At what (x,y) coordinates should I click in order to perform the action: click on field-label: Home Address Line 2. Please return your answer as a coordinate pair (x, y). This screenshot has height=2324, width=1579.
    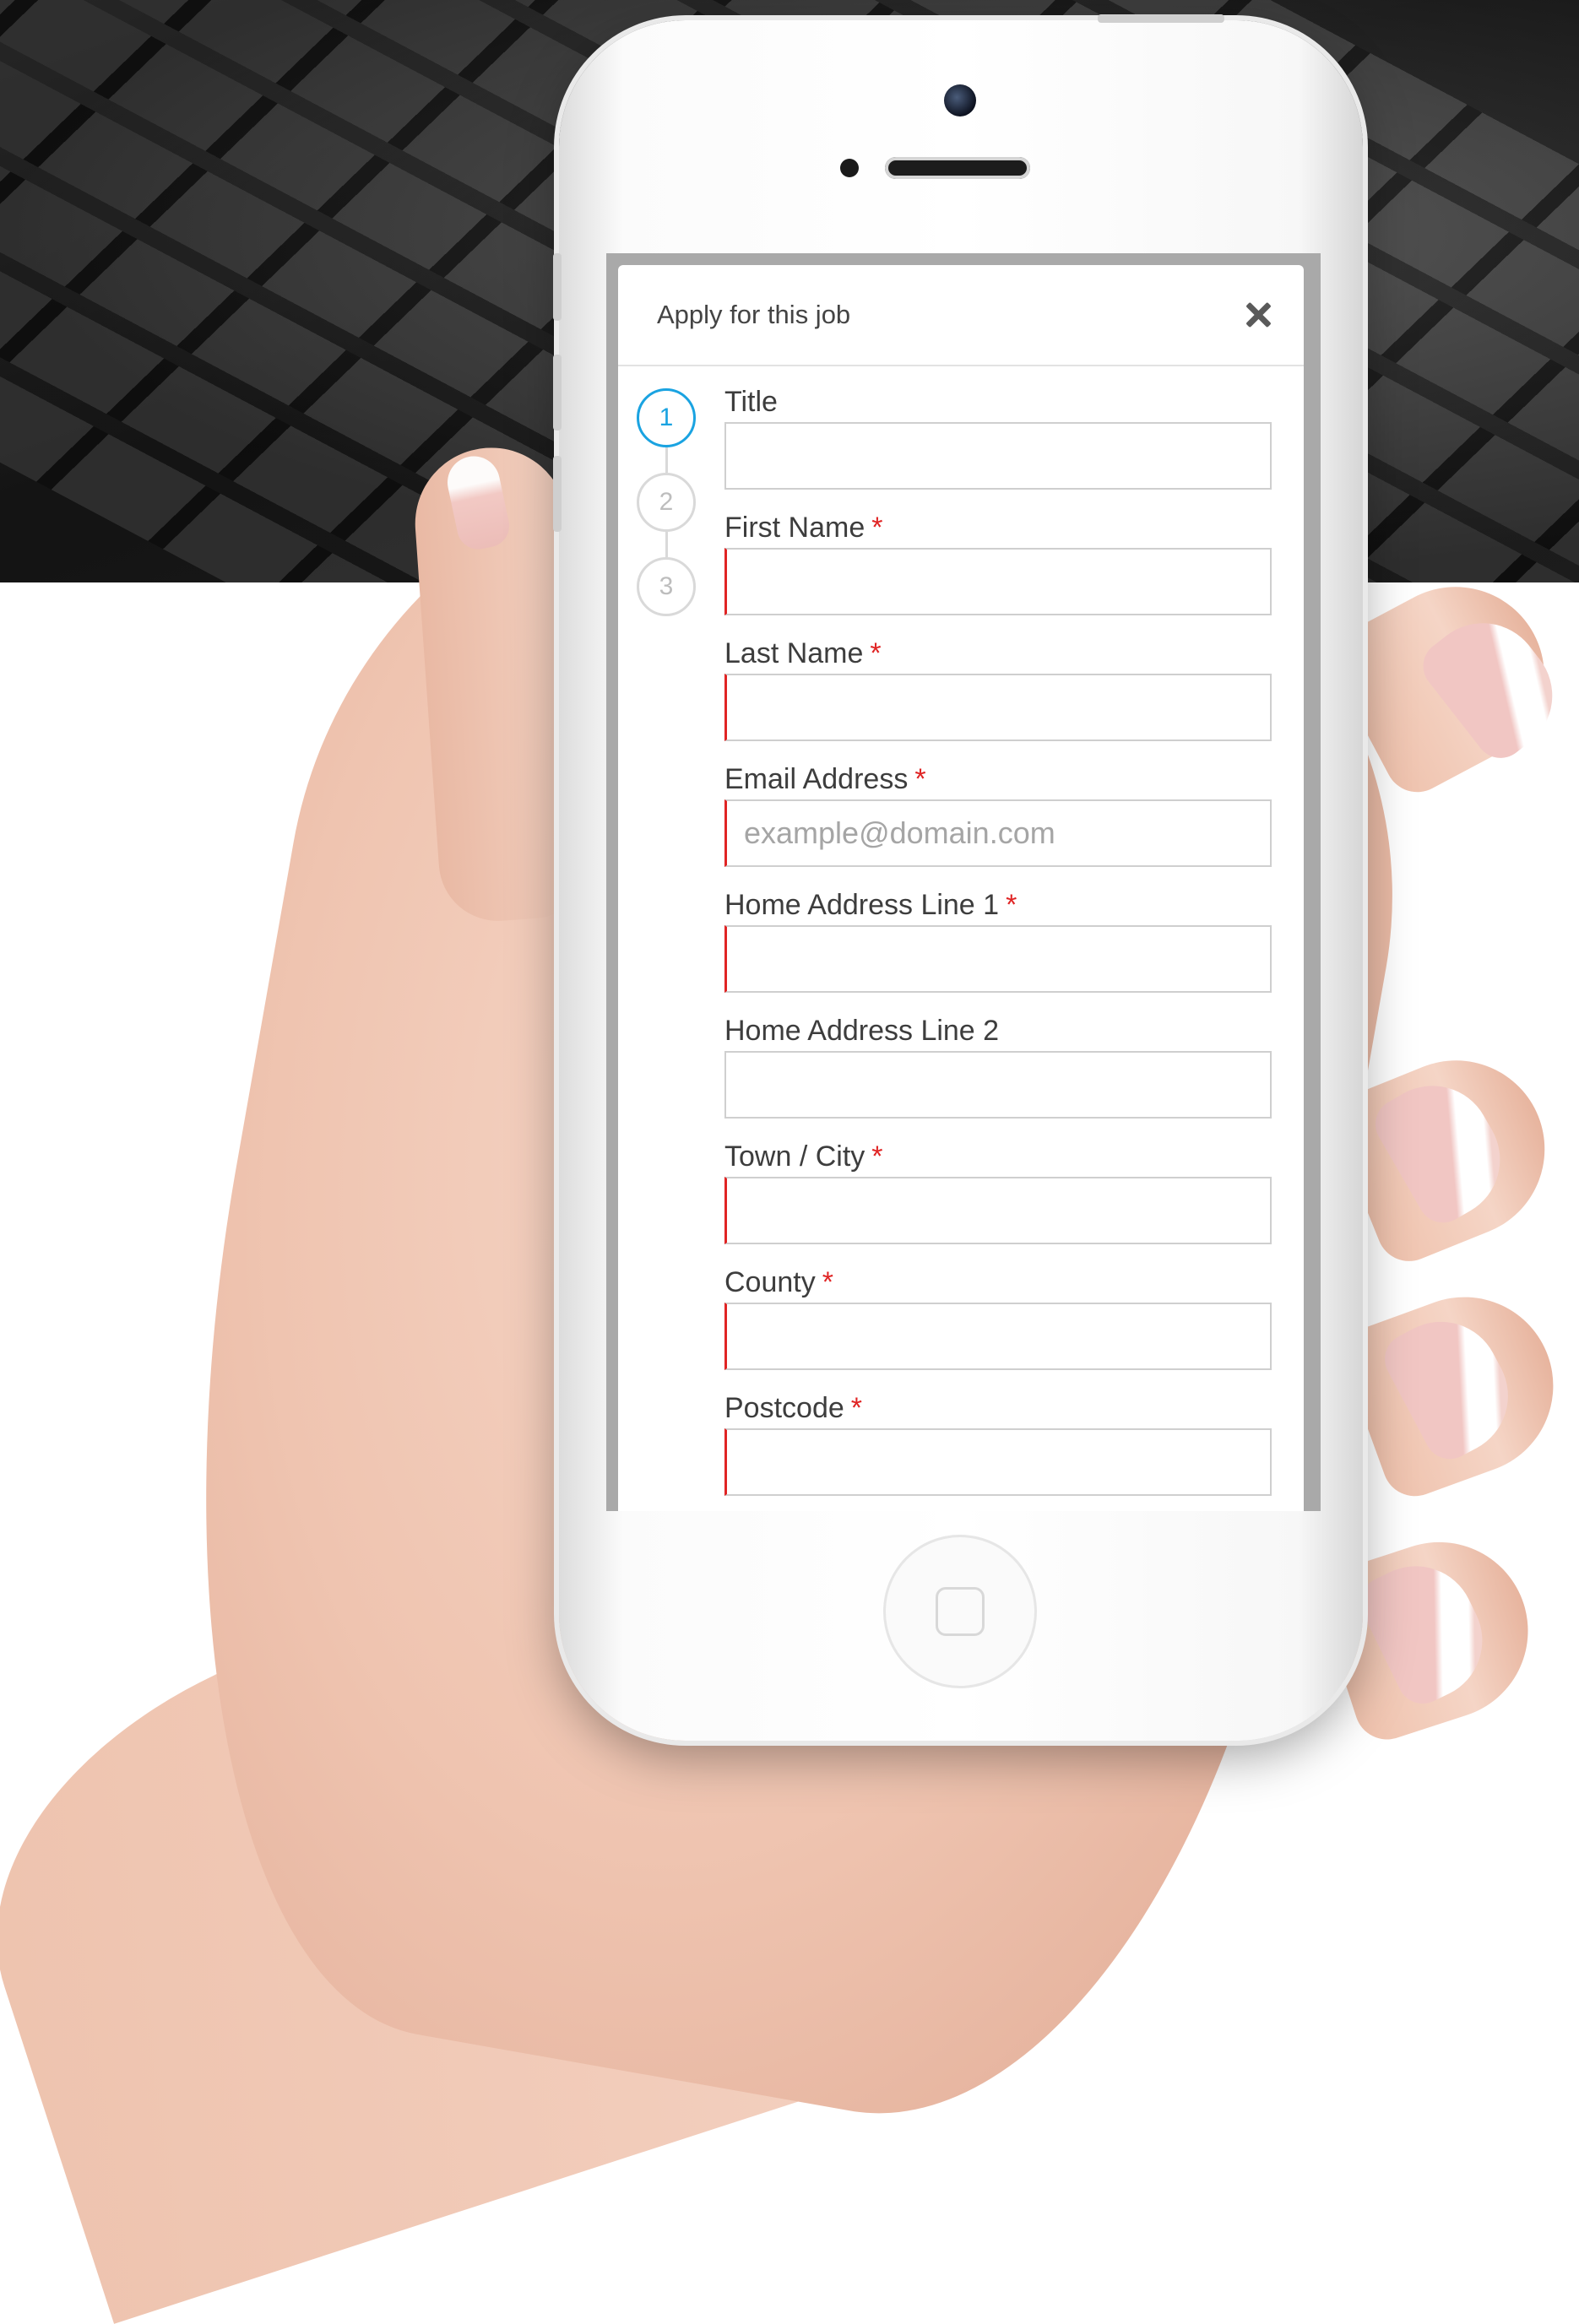
    Looking at the image, I should click on (862, 1031).